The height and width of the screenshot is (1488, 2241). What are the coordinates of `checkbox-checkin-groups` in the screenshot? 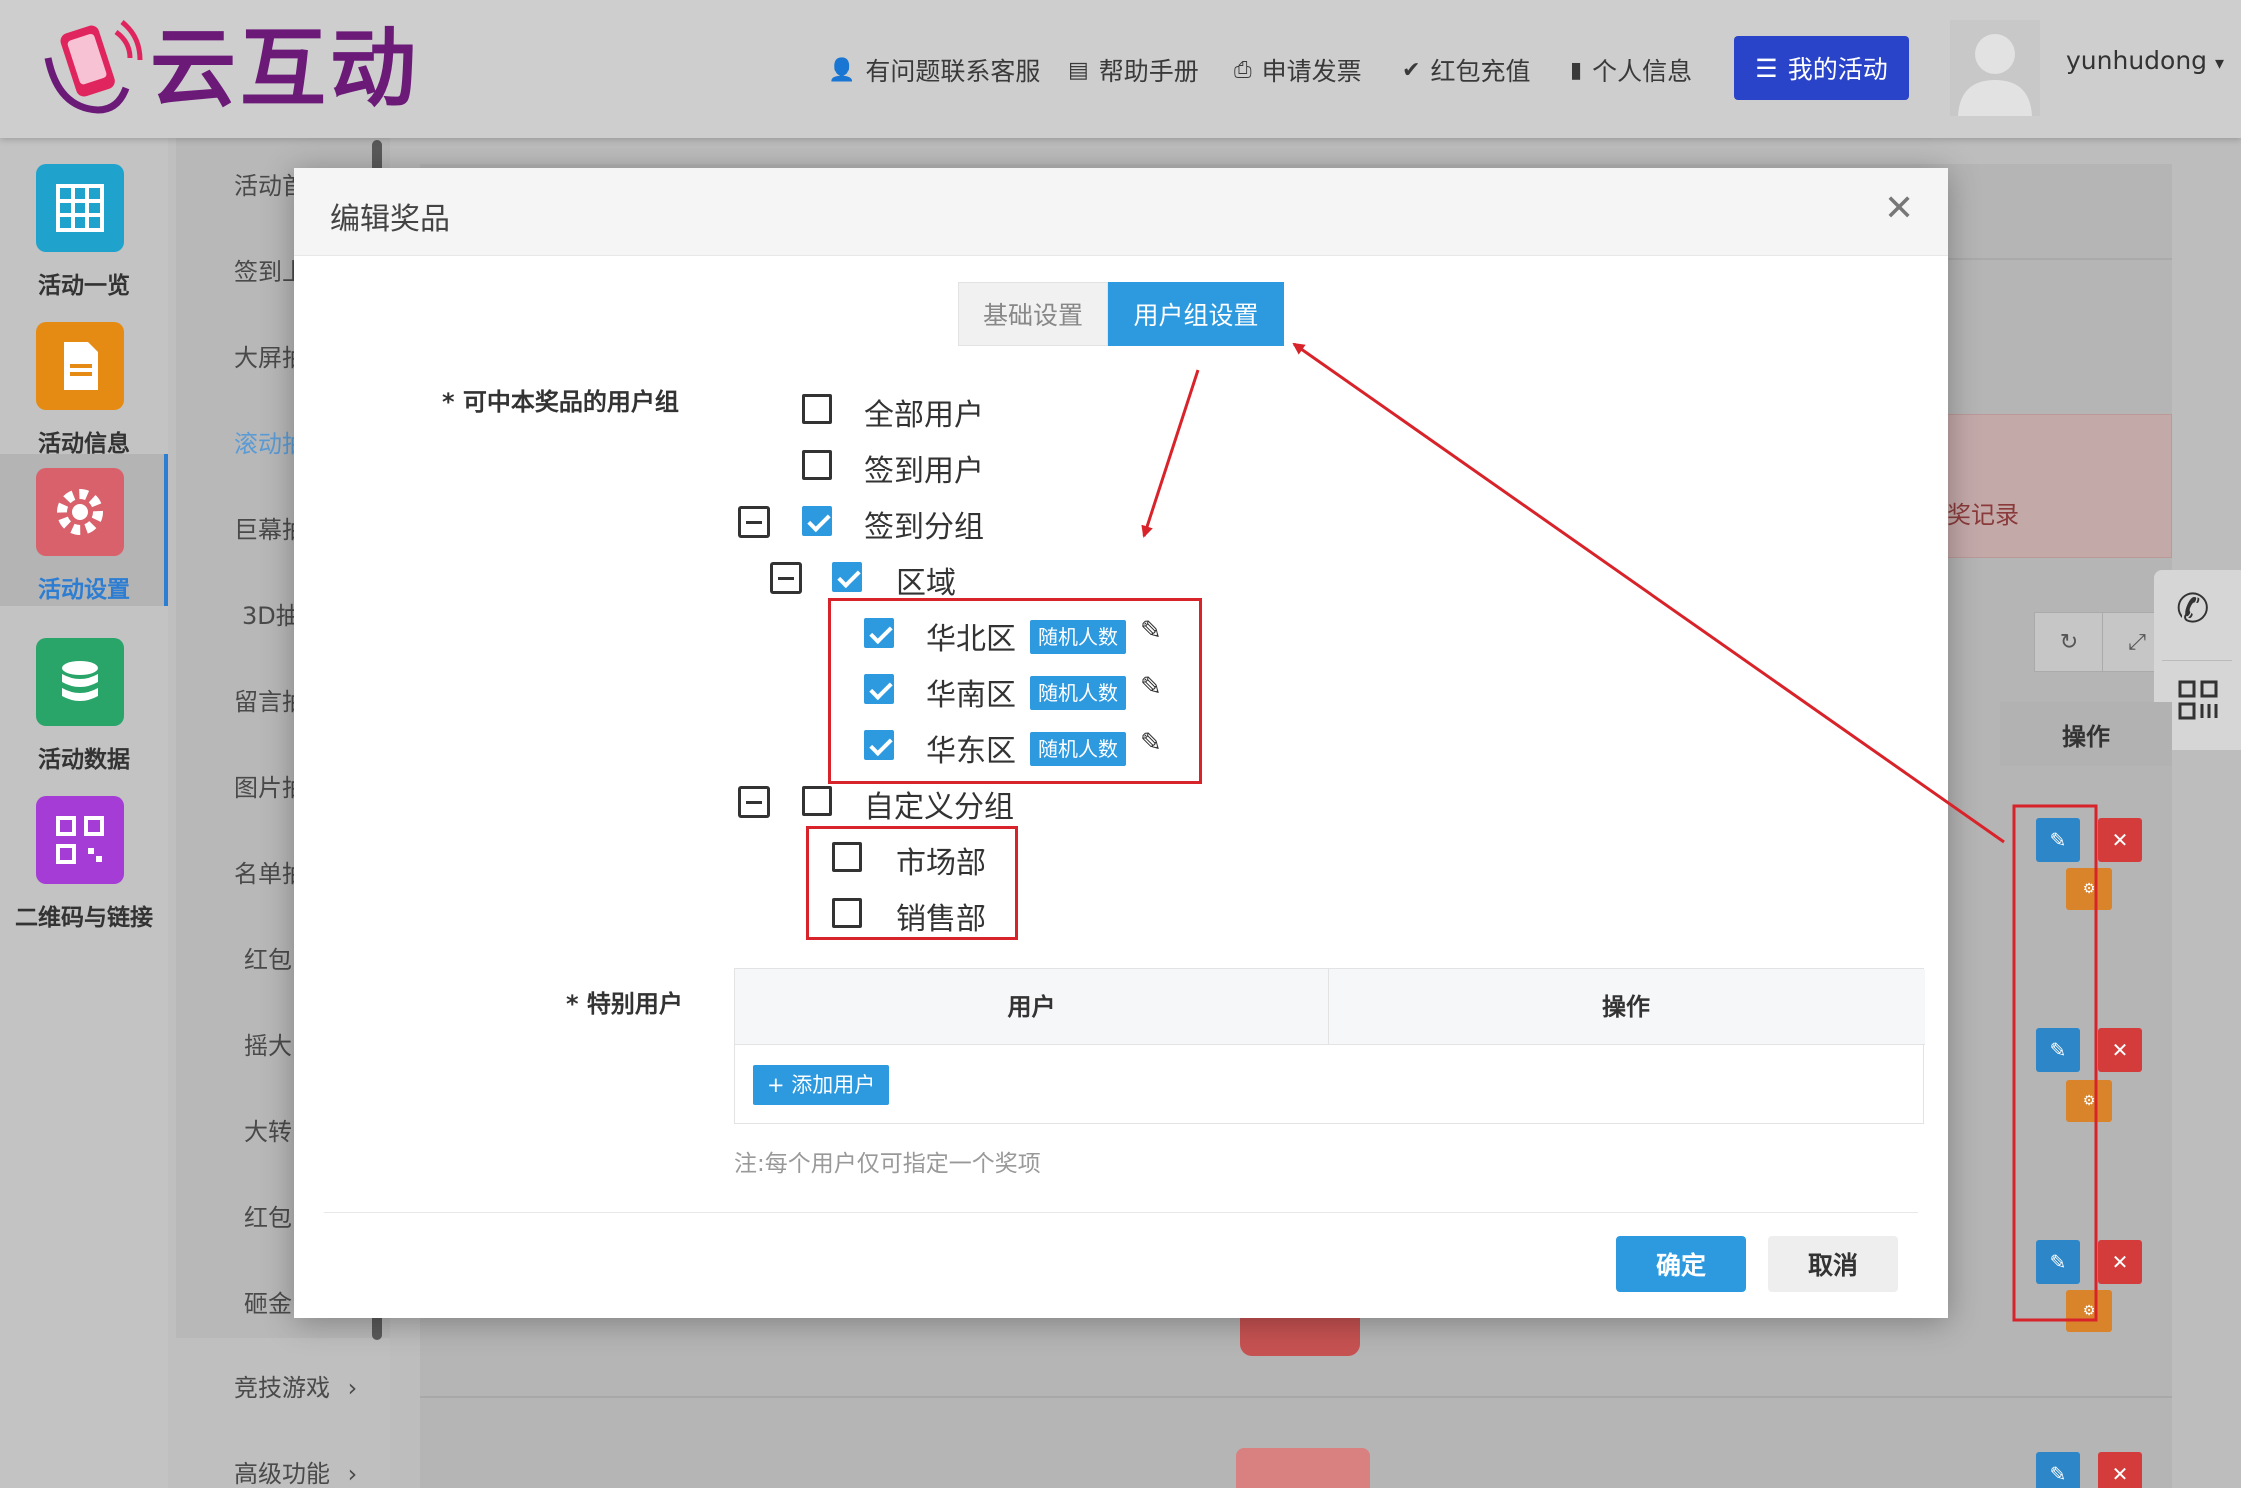 It's located at (817, 521).